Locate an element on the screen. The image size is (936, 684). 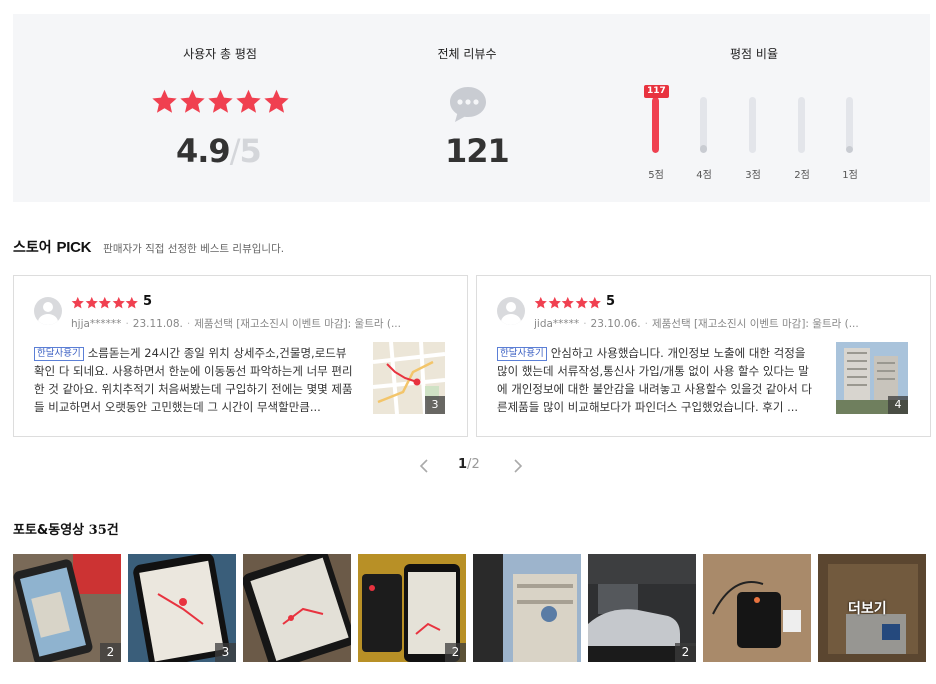
total-reviews-title: 전체 리뷰수 is located at coordinates (467, 54).